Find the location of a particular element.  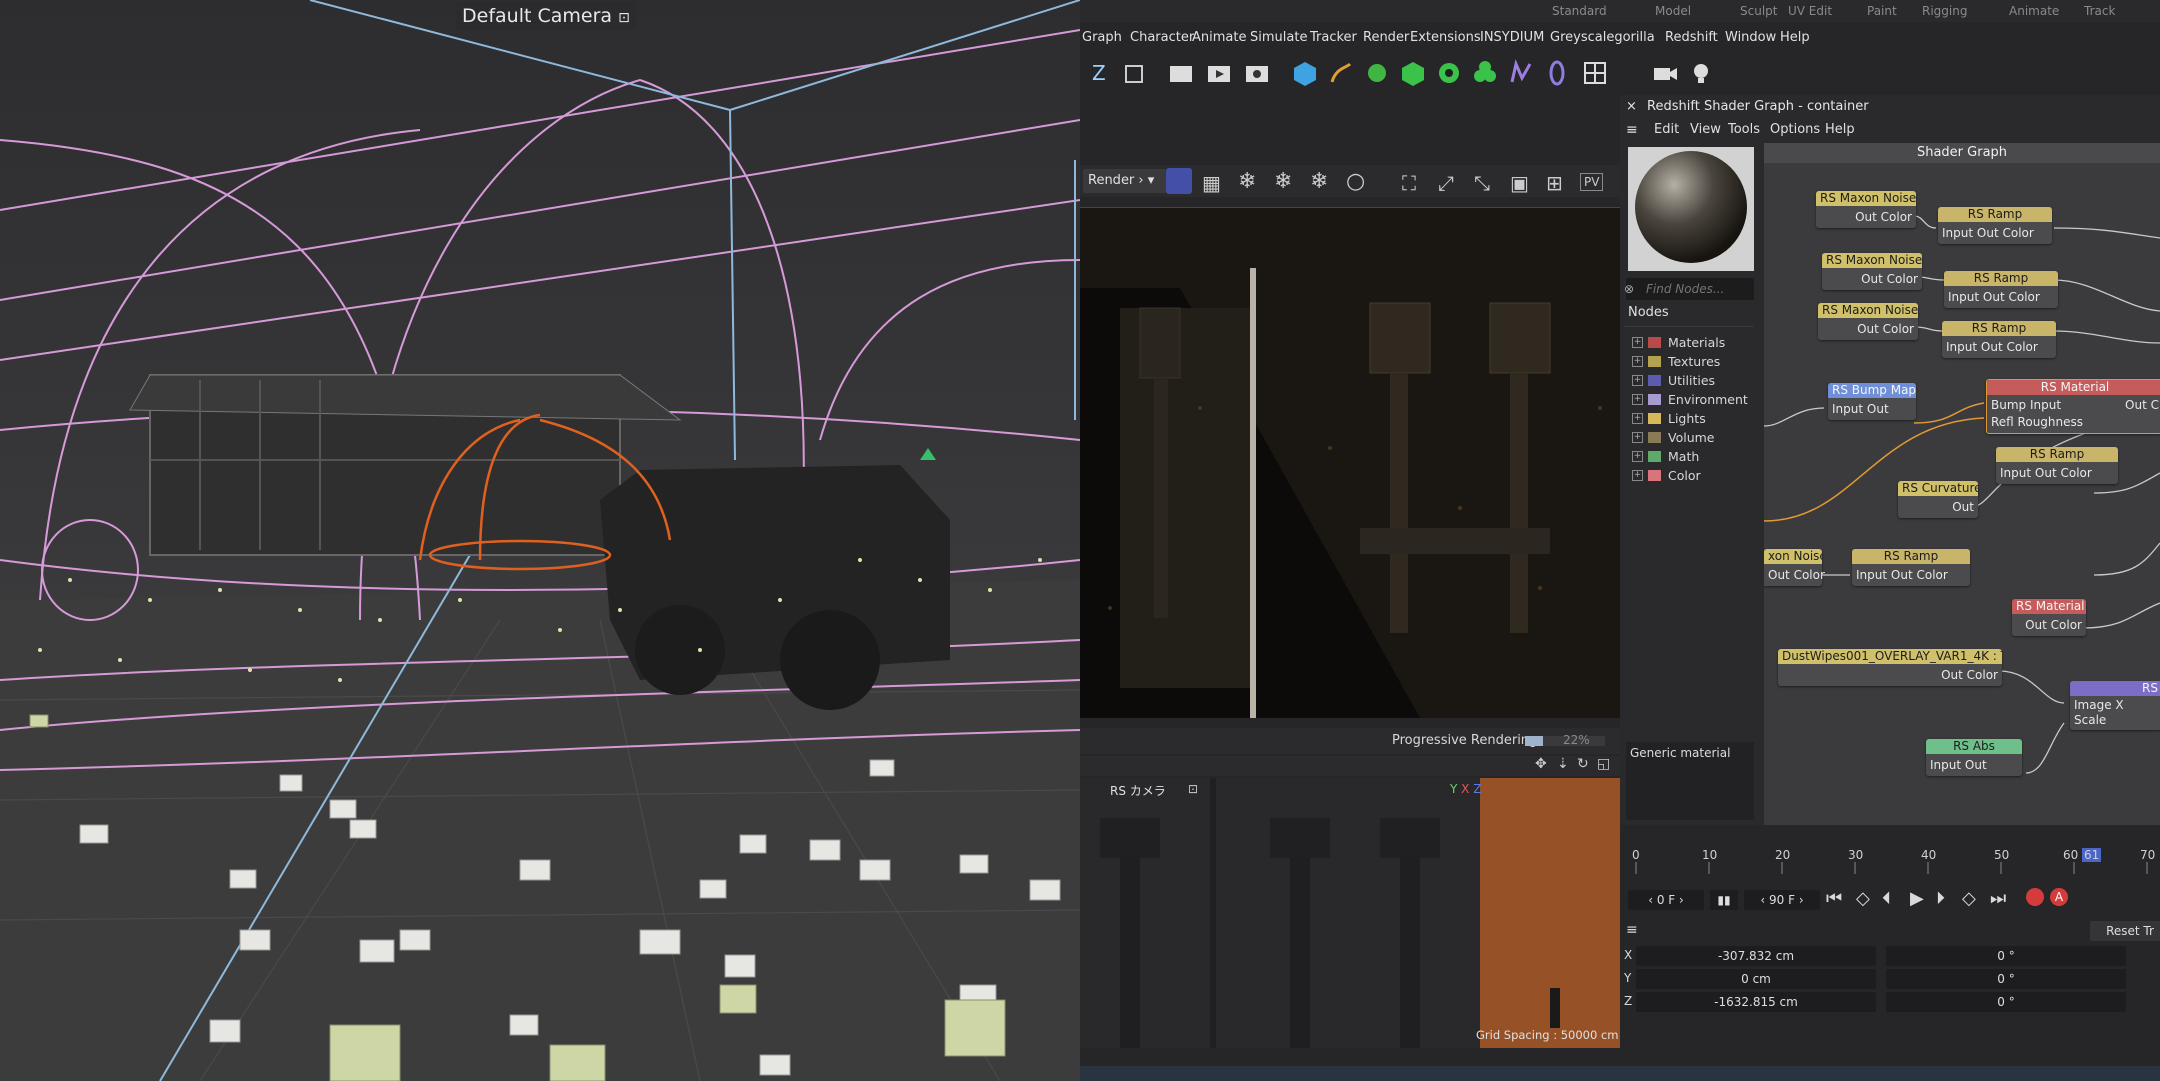

node-bump-map: RS Bump Map Input Out is located at coordinates (1872, 401).